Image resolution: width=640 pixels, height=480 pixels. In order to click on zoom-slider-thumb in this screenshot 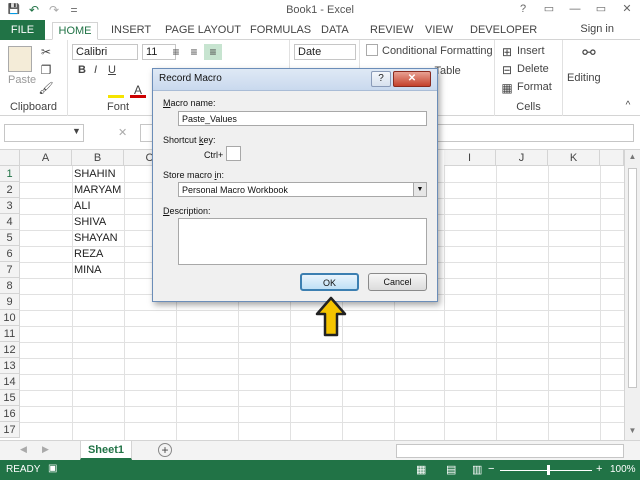, I will do `click(548, 470)`.